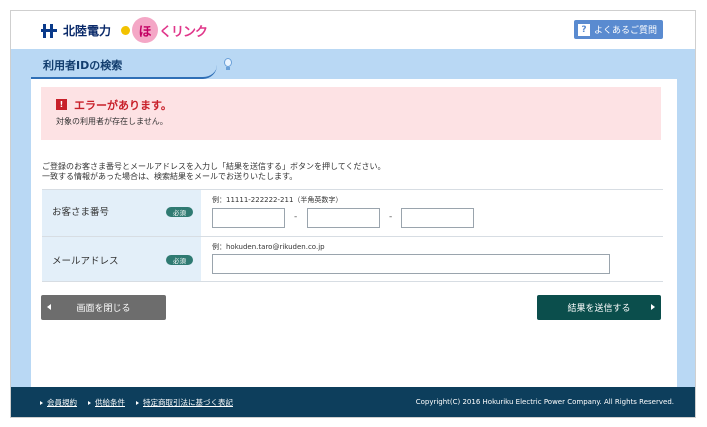 This screenshot has height=427, width=707. What do you see at coordinates (58, 402) in the screenshot?
I see `footer-link-terms: 会員規約` at bounding box center [58, 402].